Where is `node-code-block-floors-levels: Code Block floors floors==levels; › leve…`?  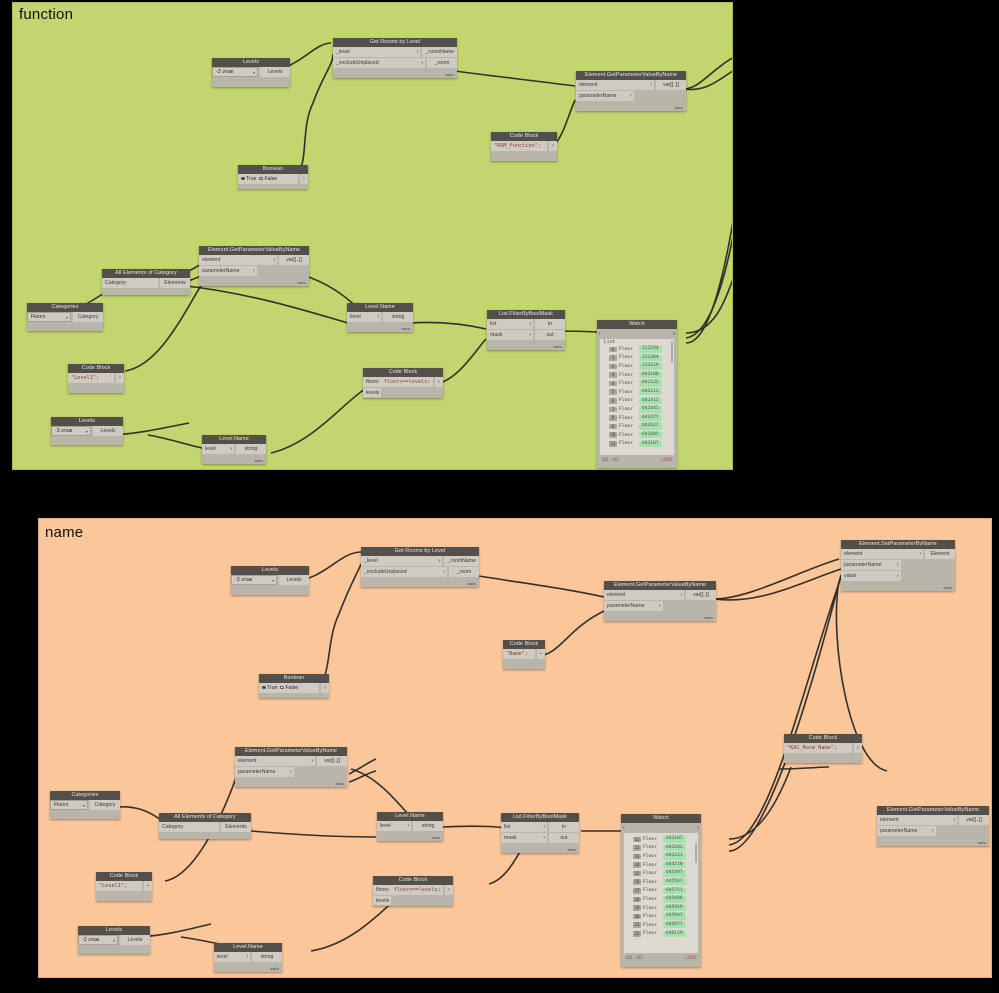
node-code-block-floors-levels: Code Block floors floors==levels; › leve… is located at coordinates (413, 891).